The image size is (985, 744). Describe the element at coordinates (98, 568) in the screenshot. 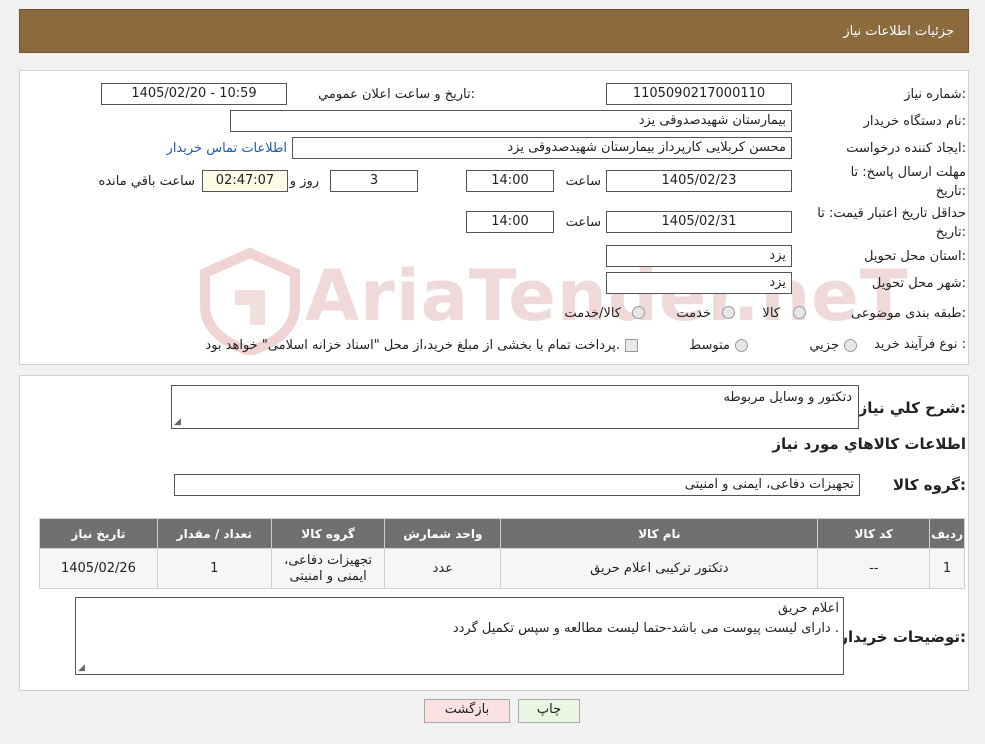

I see `cell-date: 1405/02/26` at that location.